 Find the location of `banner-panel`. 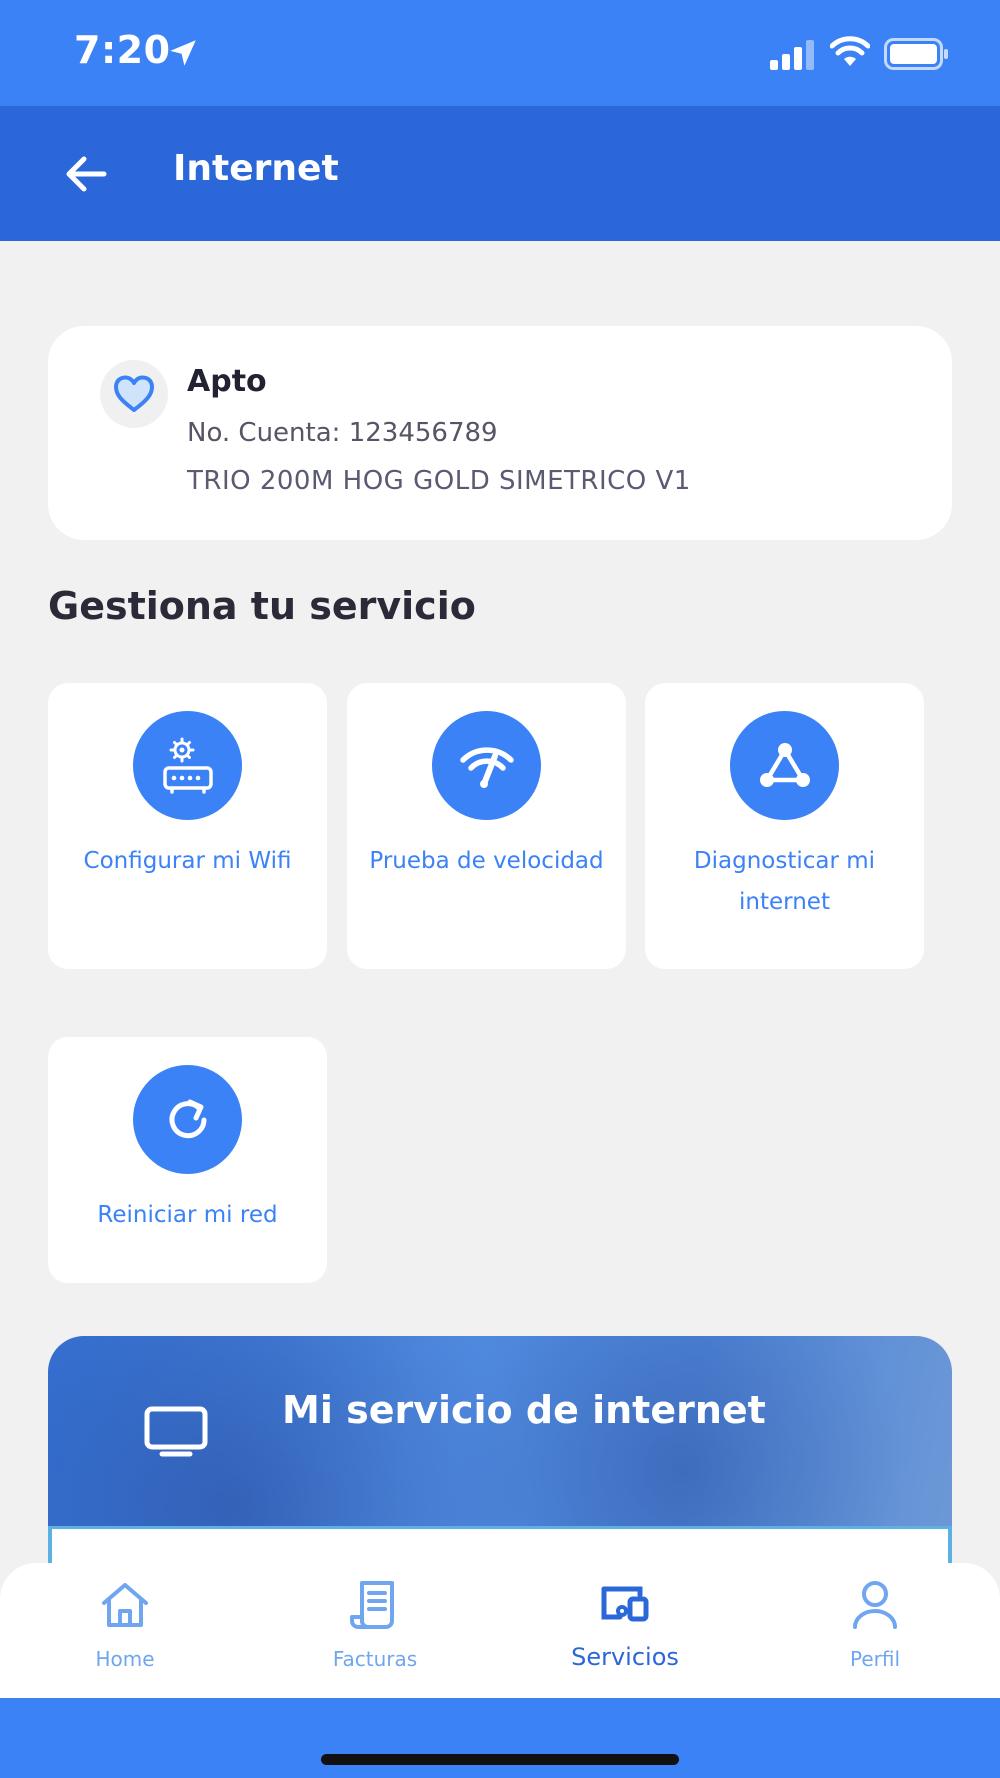

banner-panel is located at coordinates (500, 1546).